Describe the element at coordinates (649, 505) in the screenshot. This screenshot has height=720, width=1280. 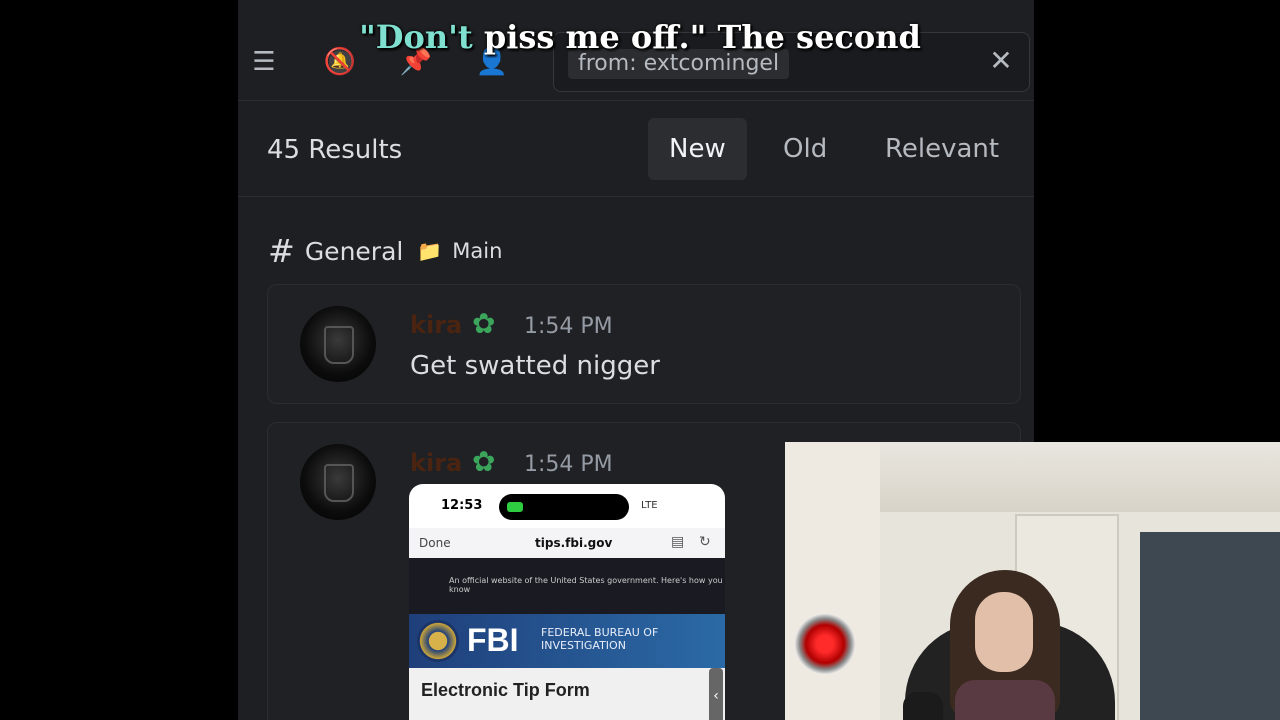
I see `network-indicator: LTE` at that location.